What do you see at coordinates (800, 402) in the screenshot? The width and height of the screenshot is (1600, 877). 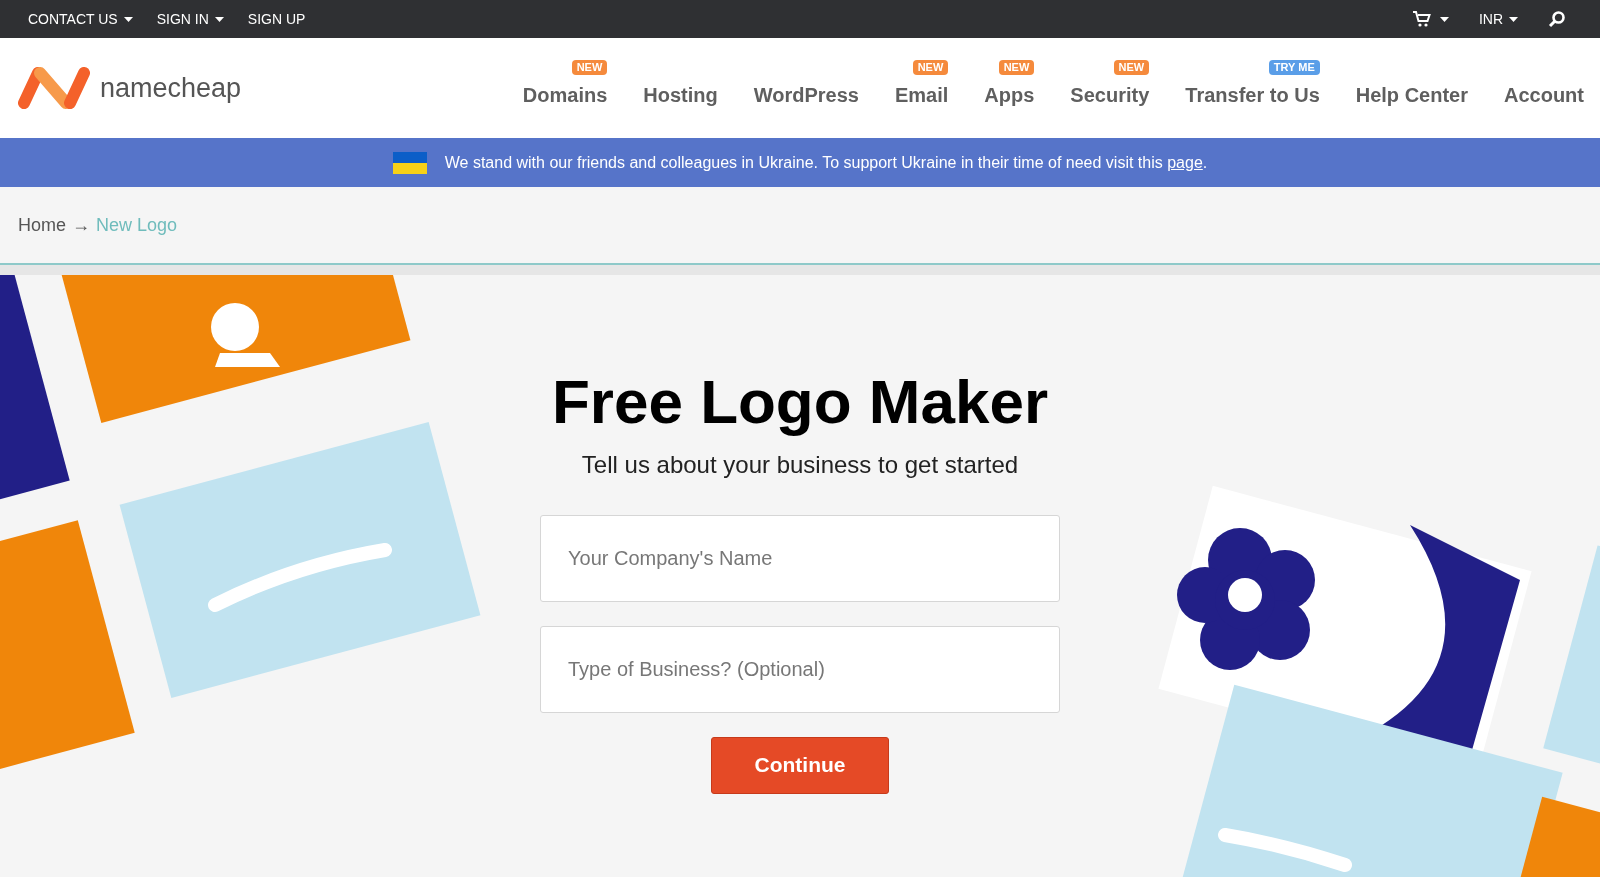 I see `page-title: Free Logo Maker` at bounding box center [800, 402].